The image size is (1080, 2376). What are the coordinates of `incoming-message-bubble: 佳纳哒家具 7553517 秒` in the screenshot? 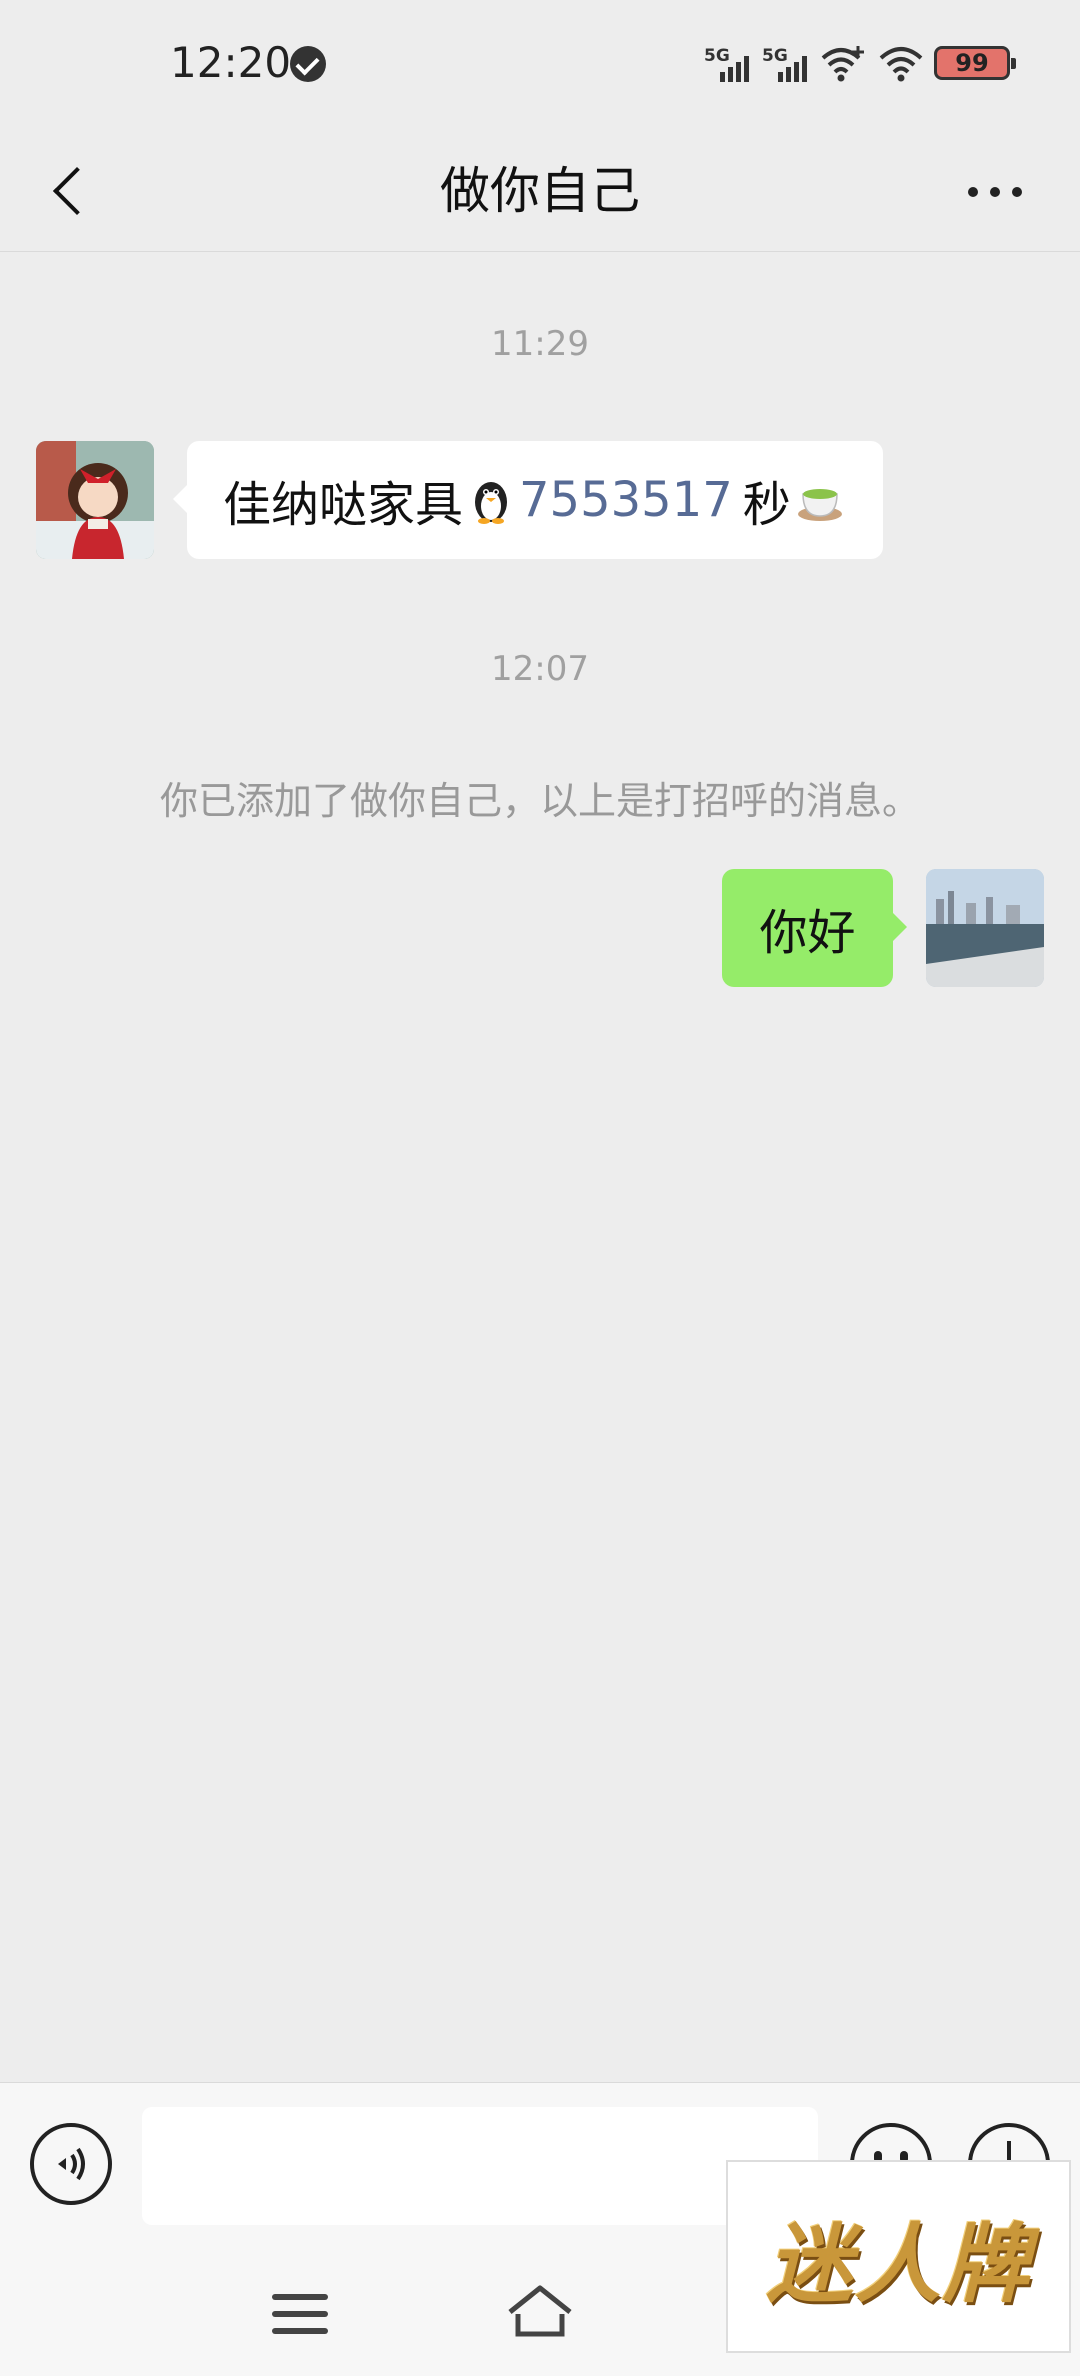 It's located at (528, 500).